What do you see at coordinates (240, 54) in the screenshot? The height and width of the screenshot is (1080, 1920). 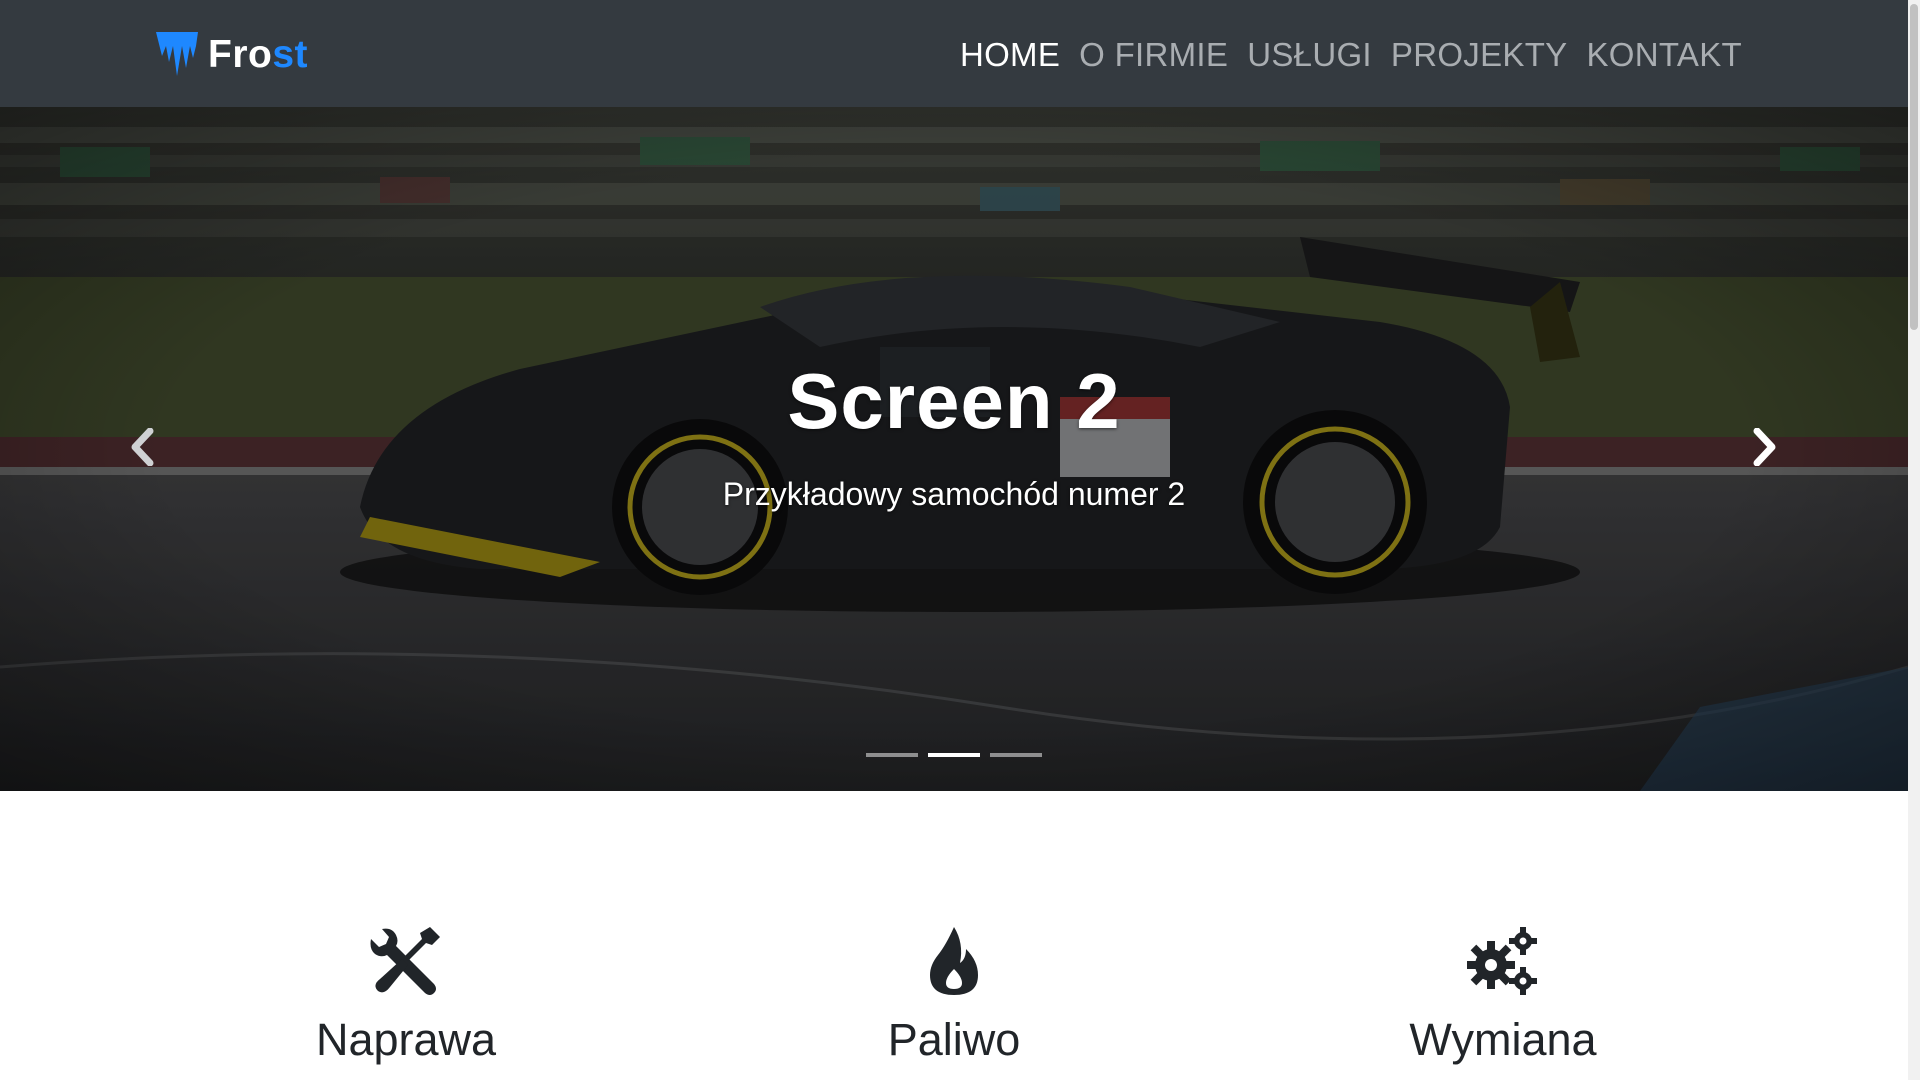 I see `brand-name-part1: Fro` at bounding box center [240, 54].